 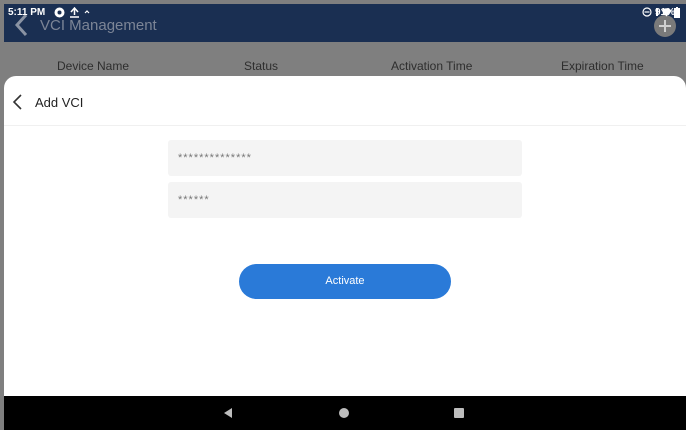 I want to click on do-not-disturb-icon, so click(x=647, y=12).